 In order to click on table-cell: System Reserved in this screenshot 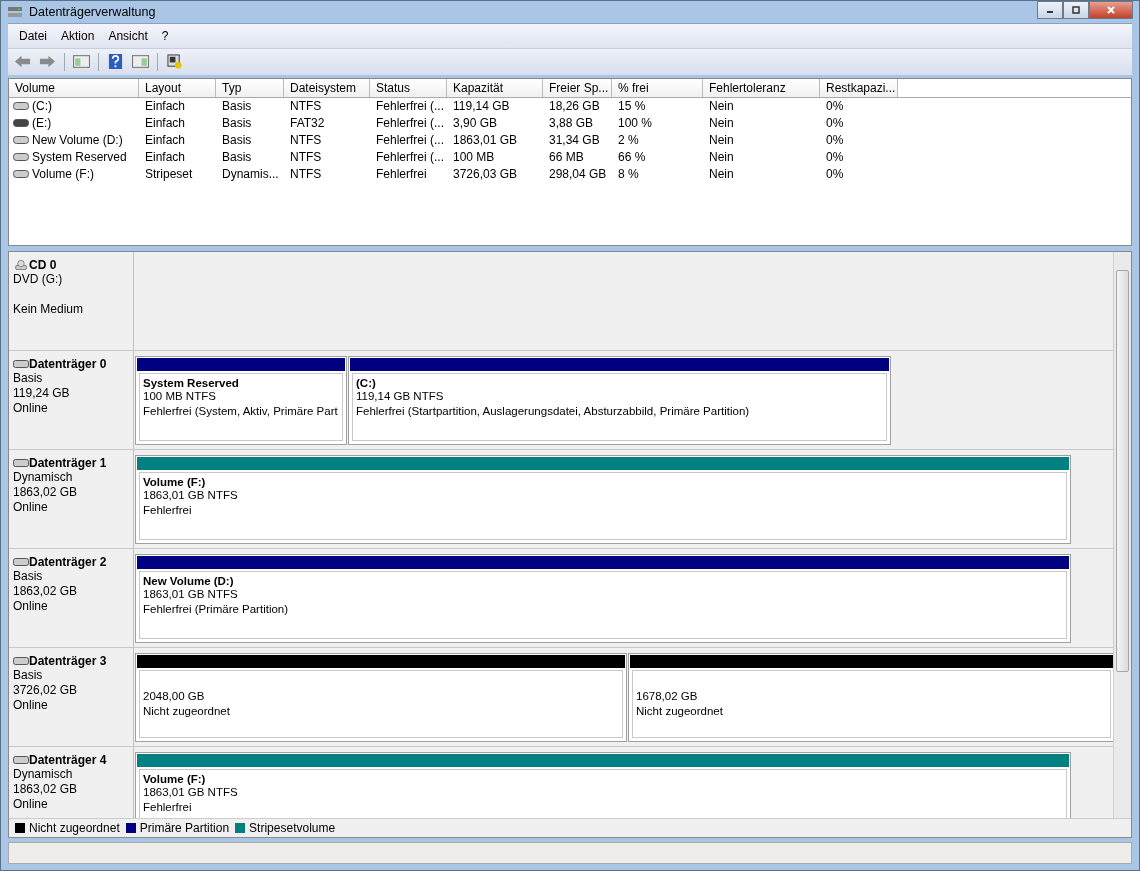, I will do `click(79, 157)`.